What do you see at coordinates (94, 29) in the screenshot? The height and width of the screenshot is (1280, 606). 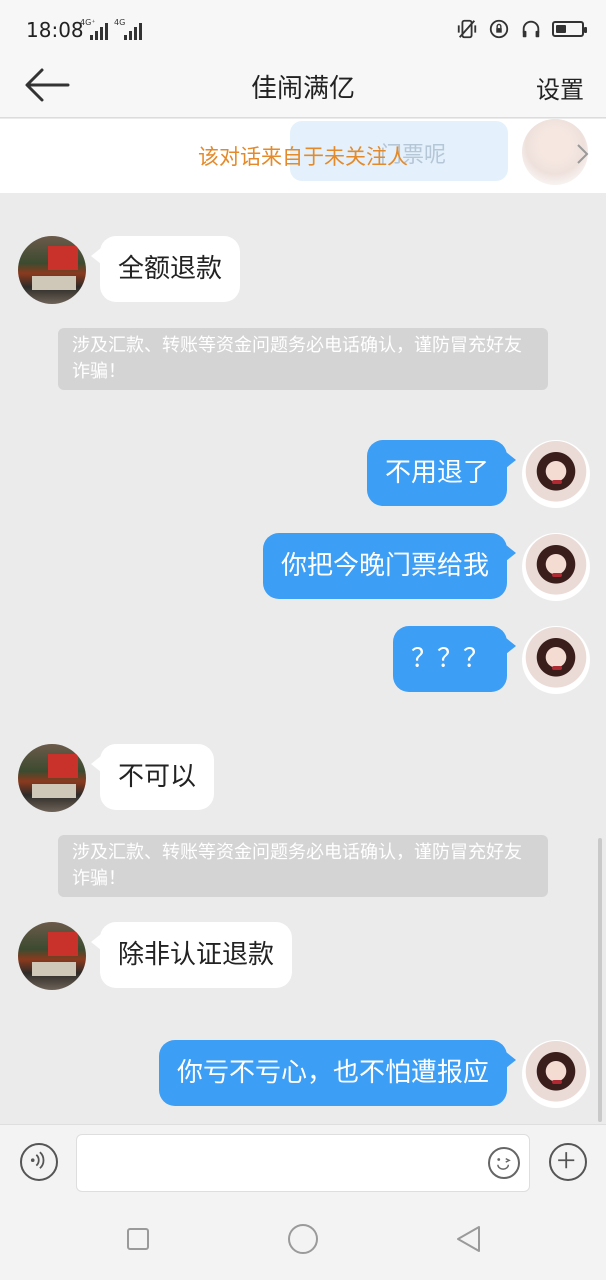 I see `signal-4g-plus-icon: 4G⁺` at bounding box center [94, 29].